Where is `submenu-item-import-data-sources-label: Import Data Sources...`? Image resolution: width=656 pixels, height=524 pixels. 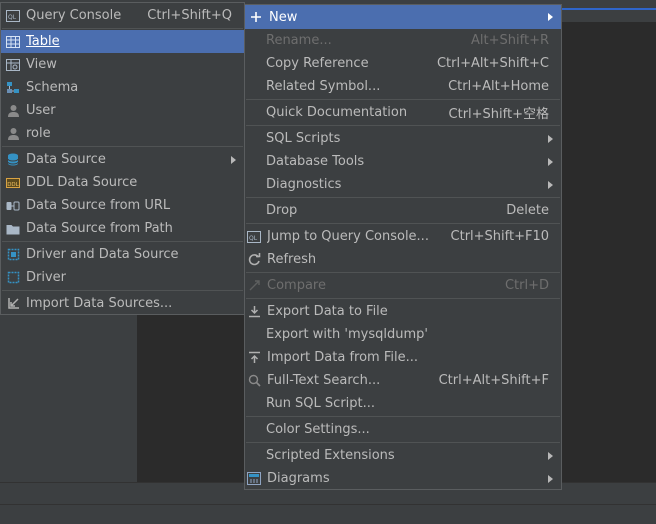 submenu-item-import-data-sources-label: Import Data Sources... is located at coordinates (99, 303).